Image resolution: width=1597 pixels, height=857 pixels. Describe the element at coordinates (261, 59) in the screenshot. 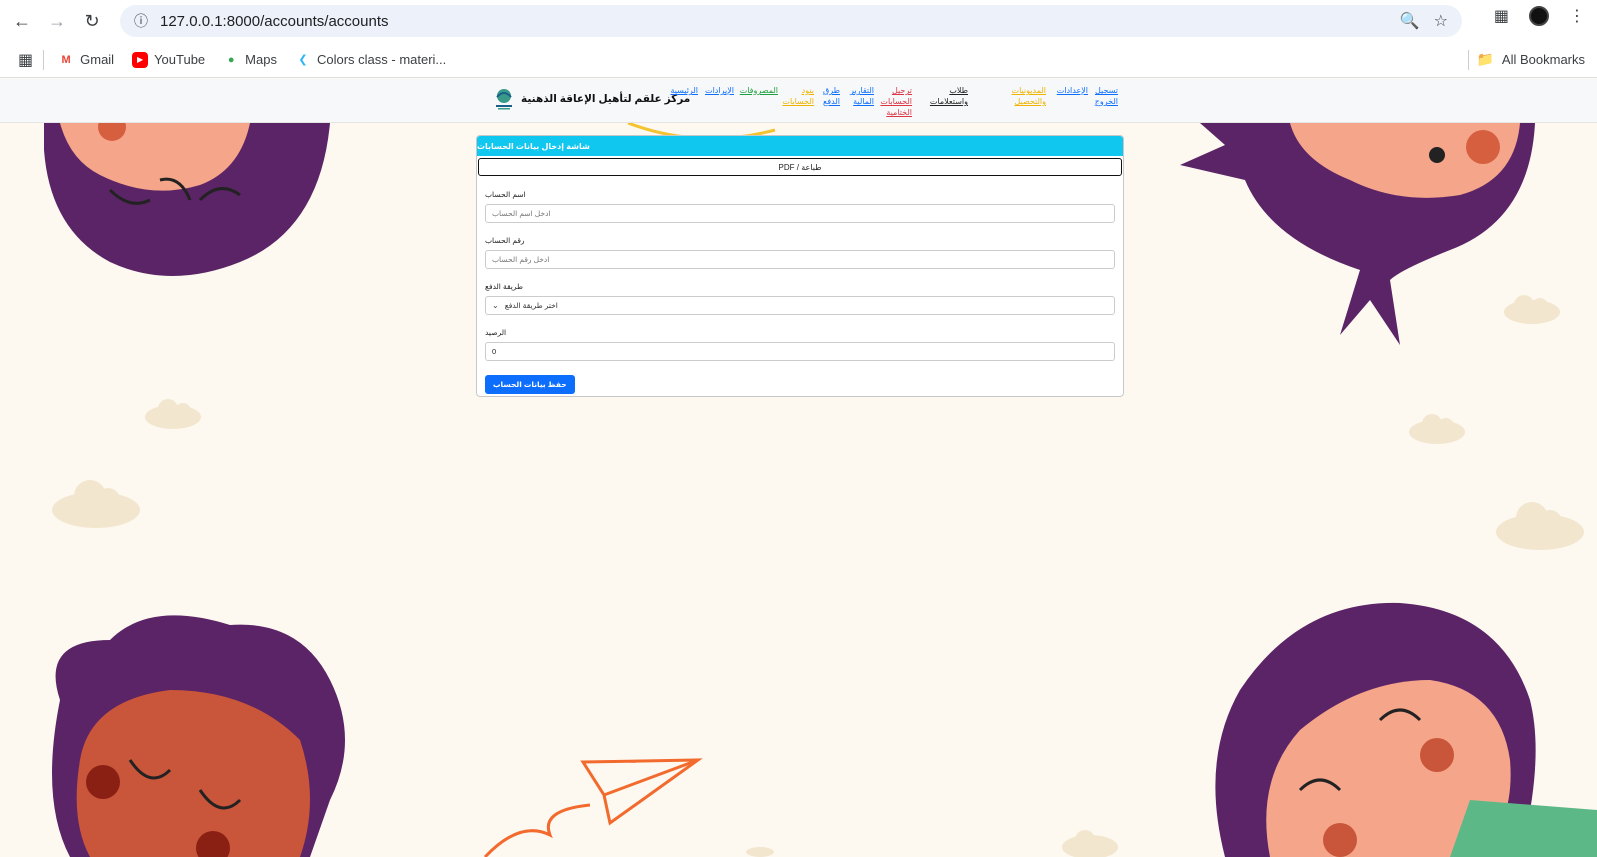

I see `bookmark-label: Maps` at that location.